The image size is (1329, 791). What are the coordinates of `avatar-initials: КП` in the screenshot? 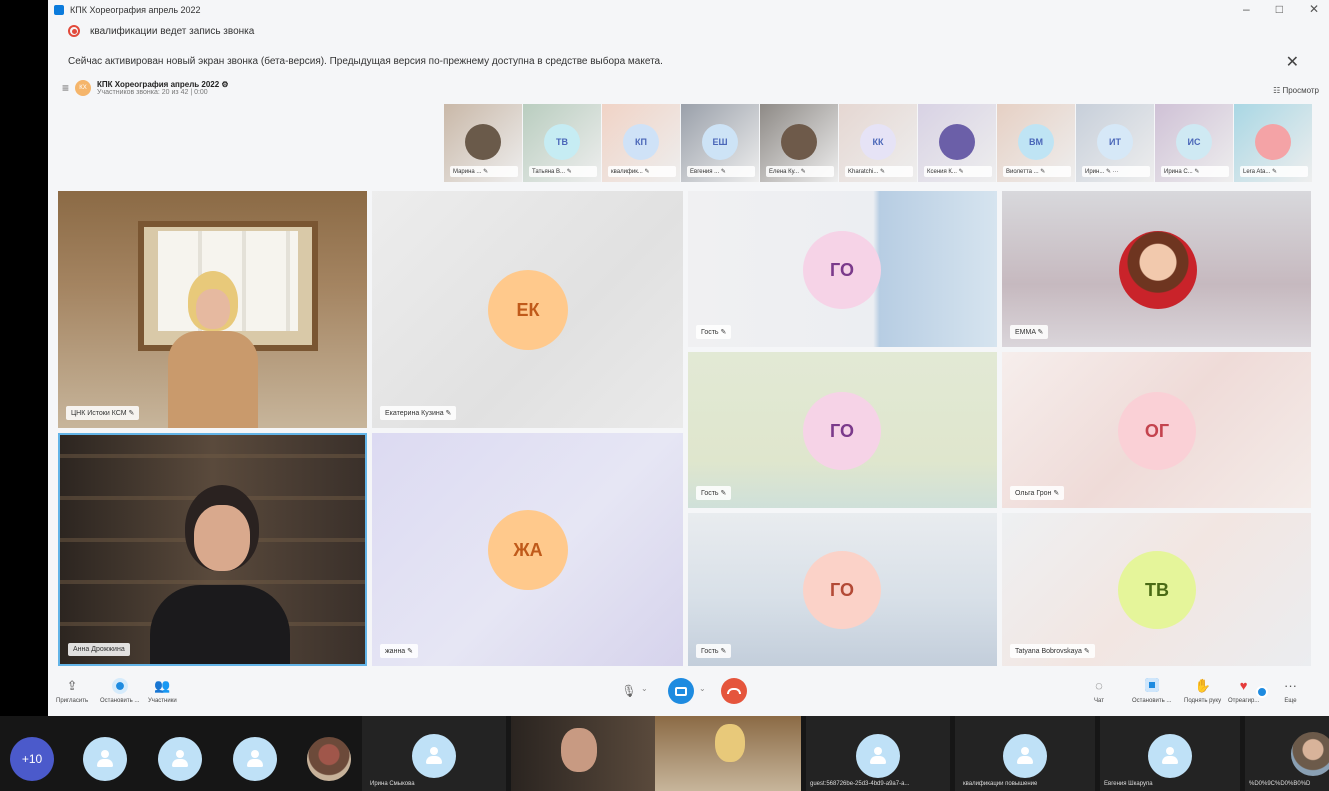 It's located at (641, 142).